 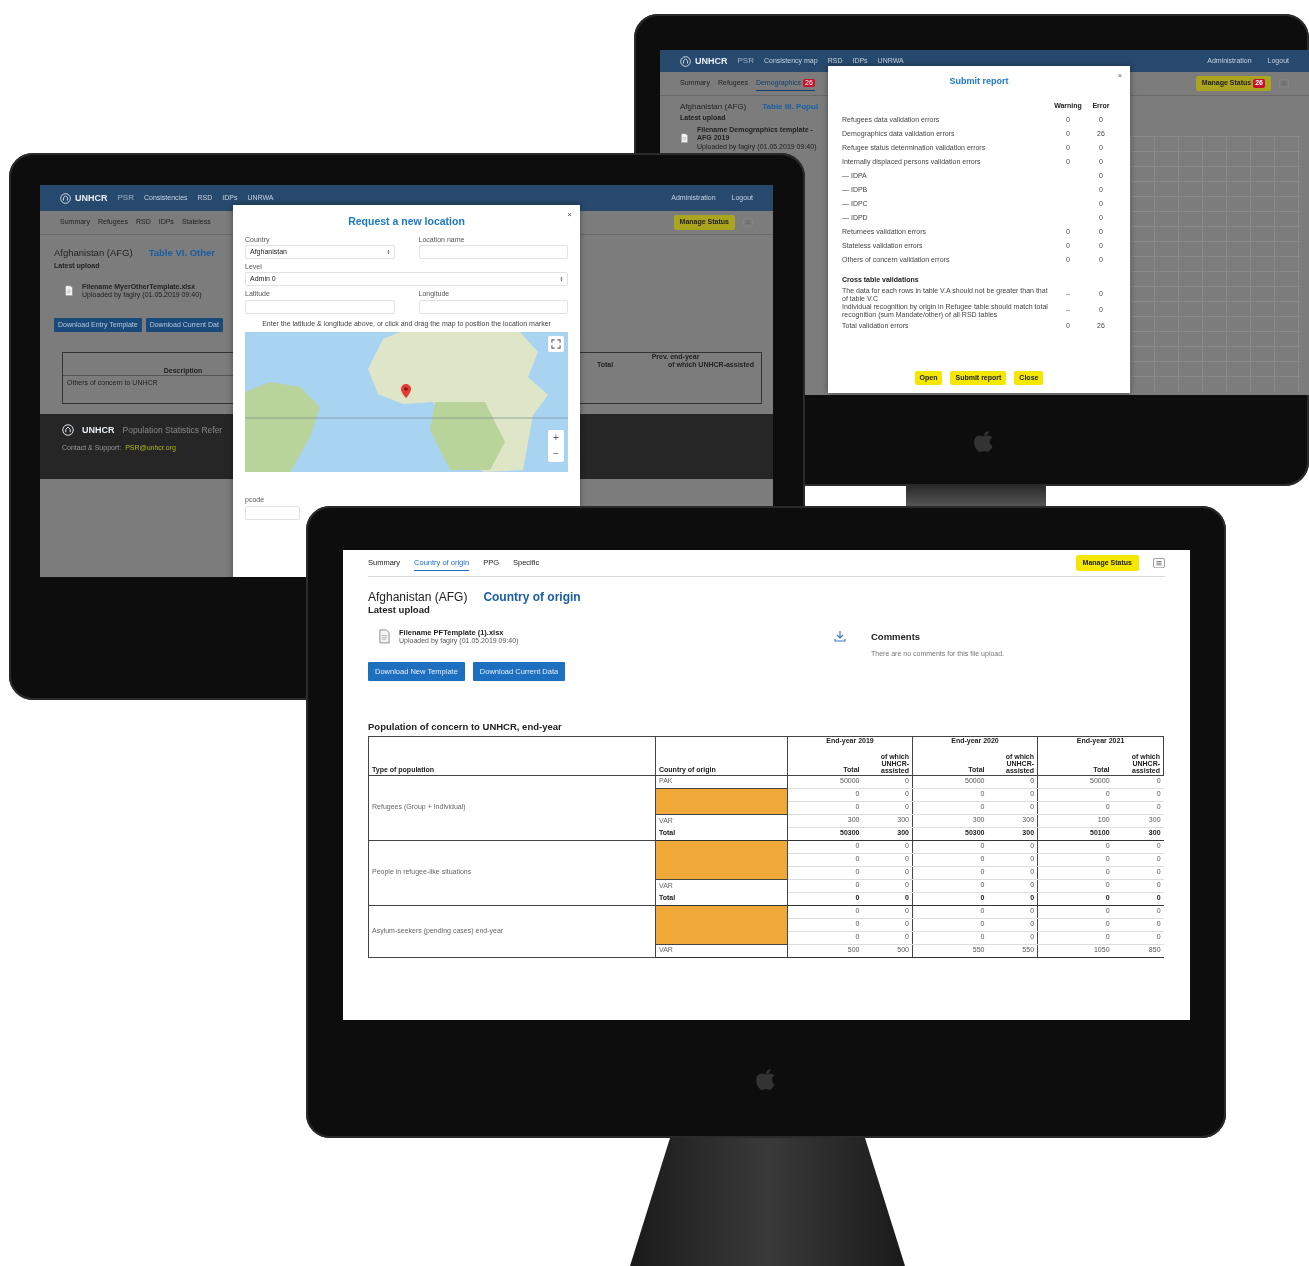 What do you see at coordinates (399, 610) in the screenshot?
I see `section-heading: Latest upload` at bounding box center [399, 610].